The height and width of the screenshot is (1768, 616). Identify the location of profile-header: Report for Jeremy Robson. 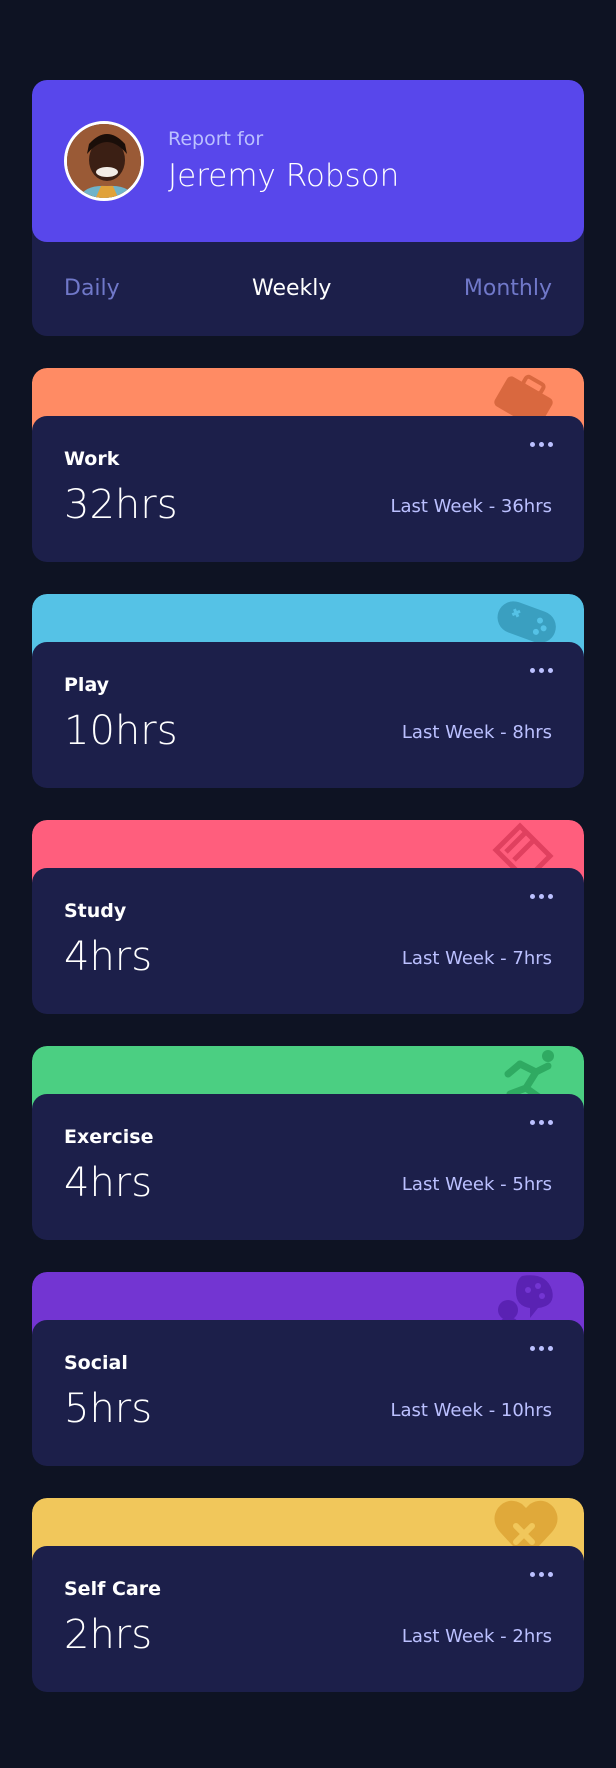
(308, 161).